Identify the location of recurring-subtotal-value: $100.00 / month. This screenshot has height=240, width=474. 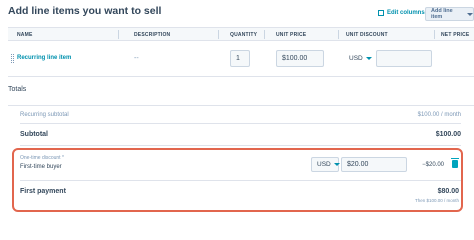
(439, 115).